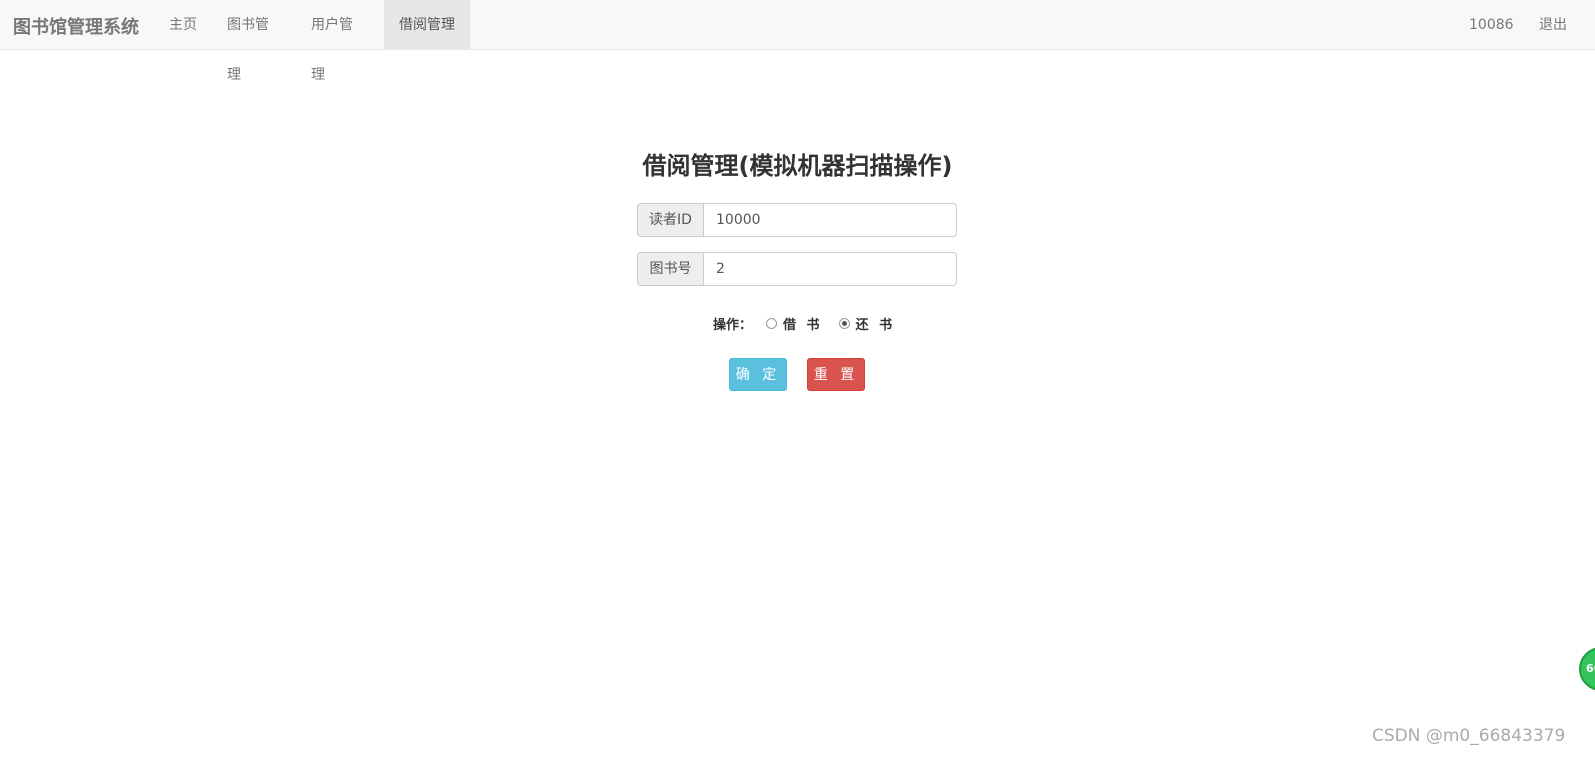 Image resolution: width=1595 pixels, height=758 pixels. What do you see at coordinates (836, 374) in the screenshot?
I see `reset-button: 重 置` at bounding box center [836, 374].